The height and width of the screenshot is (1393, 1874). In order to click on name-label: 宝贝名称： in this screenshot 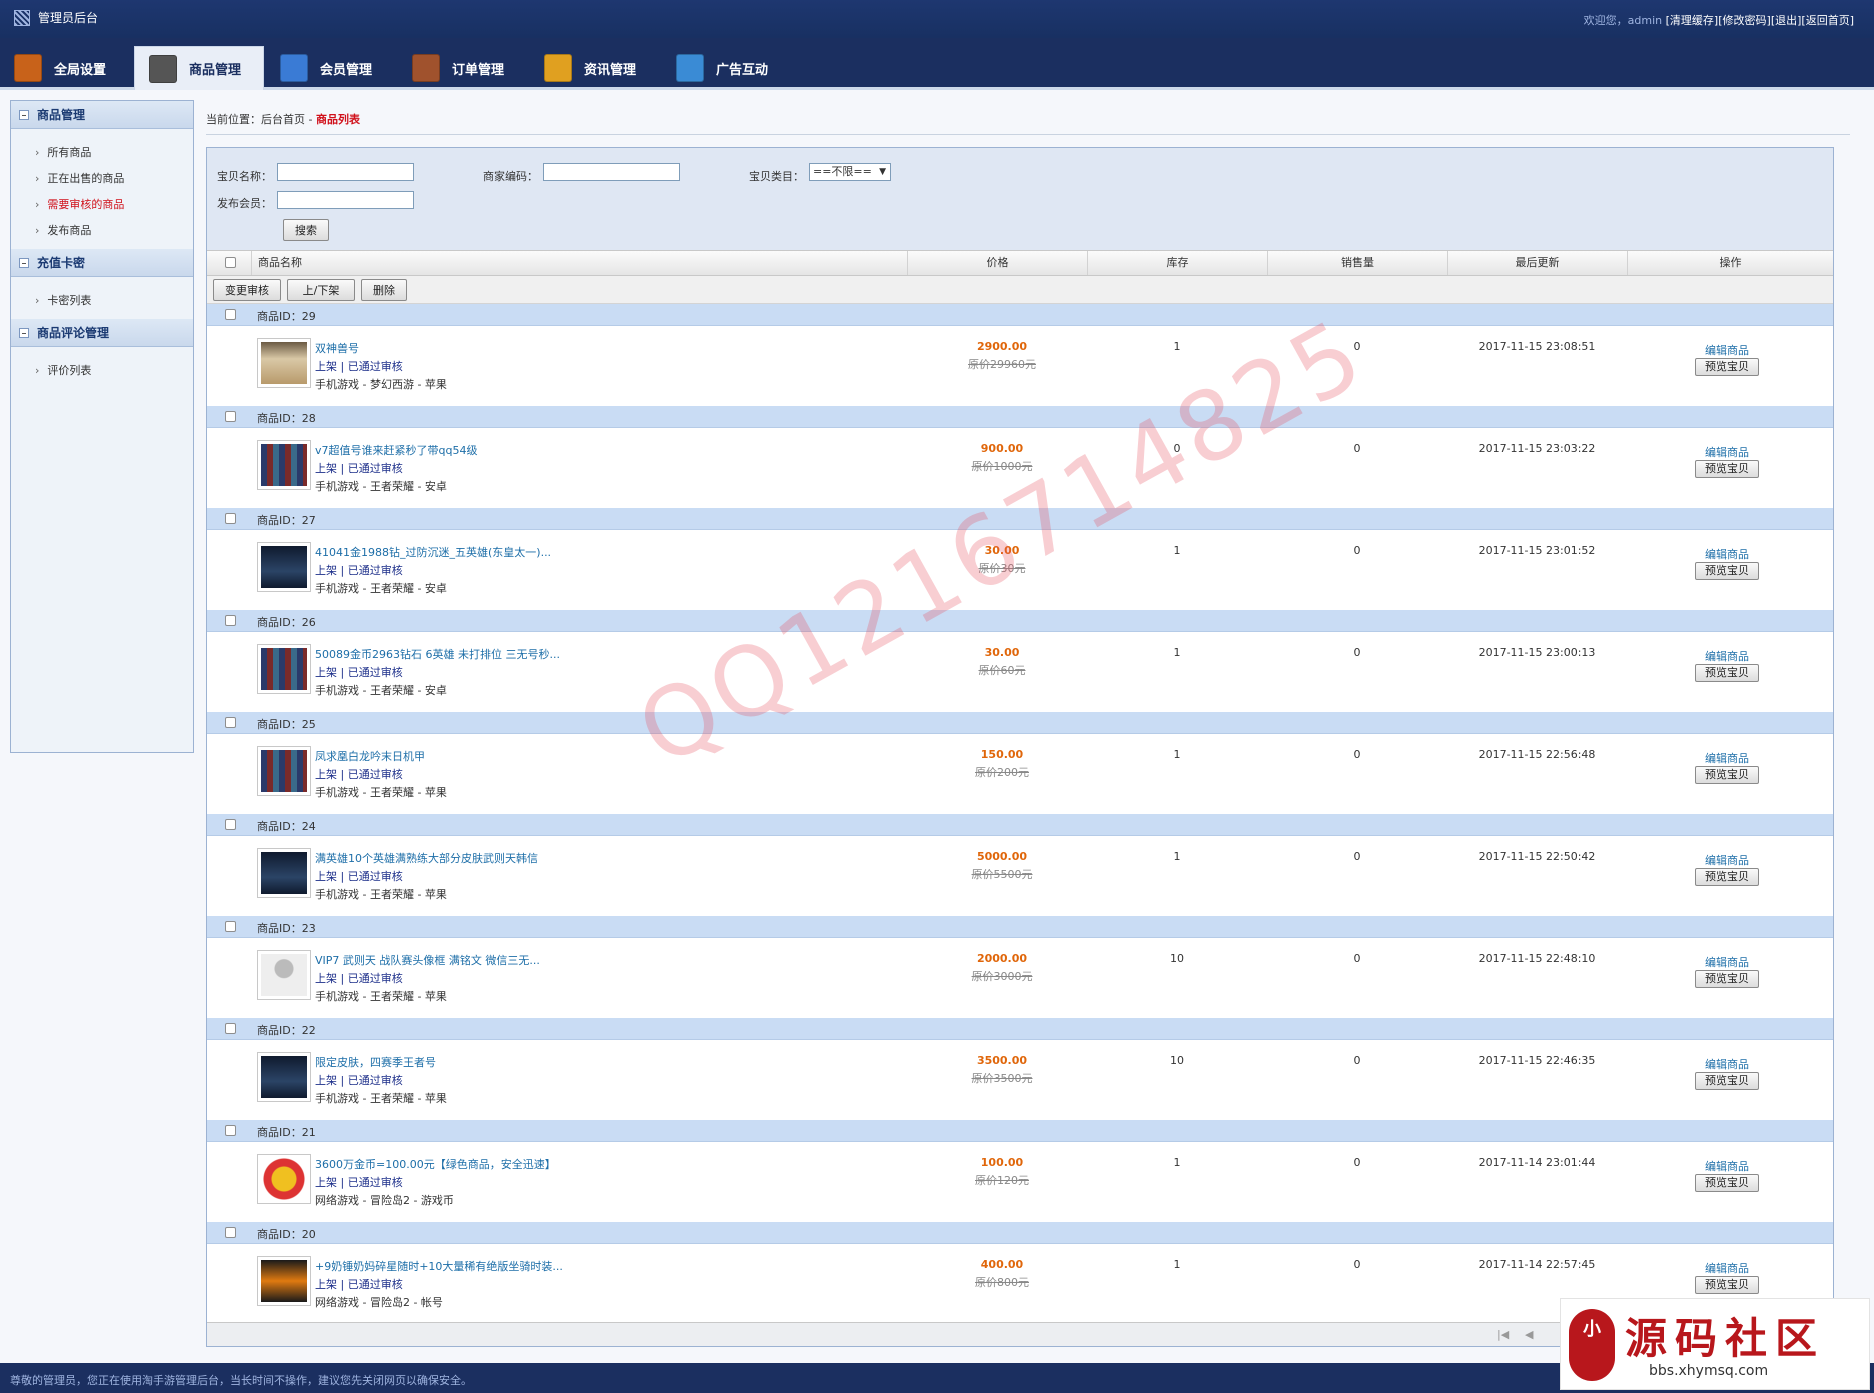, I will do `click(244, 176)`.